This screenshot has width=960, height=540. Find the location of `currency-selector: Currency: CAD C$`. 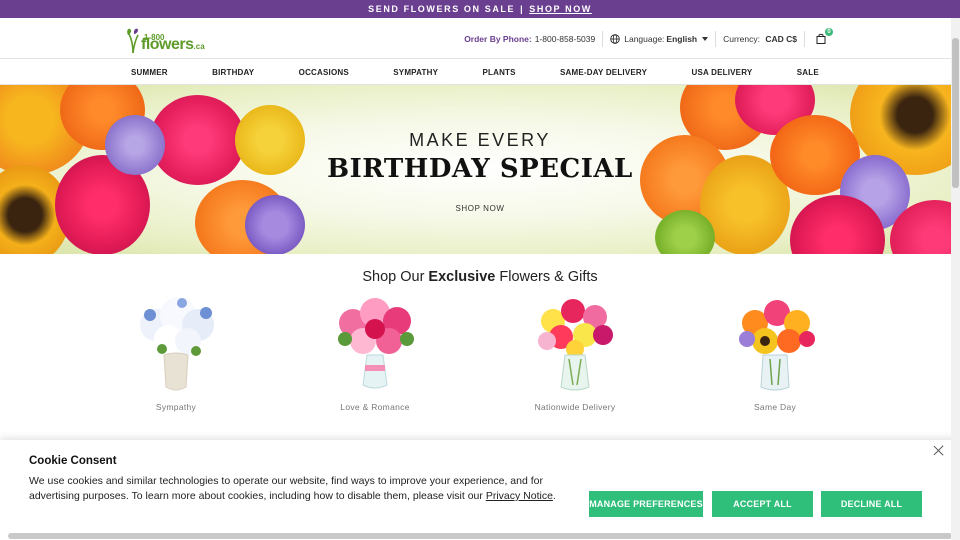

currency-selector: Currency: CAD C$ is located at coordinates (760, 39).